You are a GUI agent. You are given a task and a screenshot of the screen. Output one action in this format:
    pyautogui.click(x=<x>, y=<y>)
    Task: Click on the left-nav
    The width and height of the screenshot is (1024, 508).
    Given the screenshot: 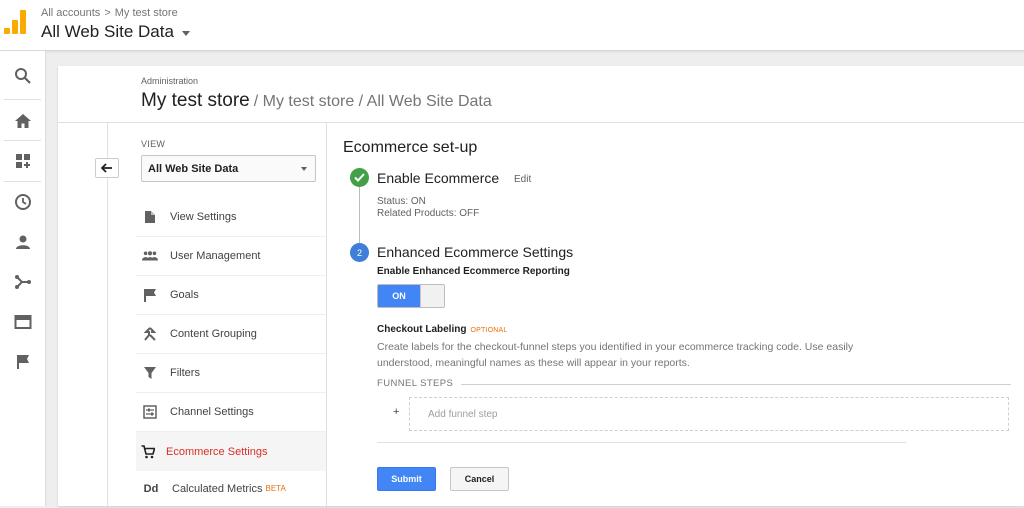 What is the action you would take?
    pyautogui.click(x=23, y=278)
    